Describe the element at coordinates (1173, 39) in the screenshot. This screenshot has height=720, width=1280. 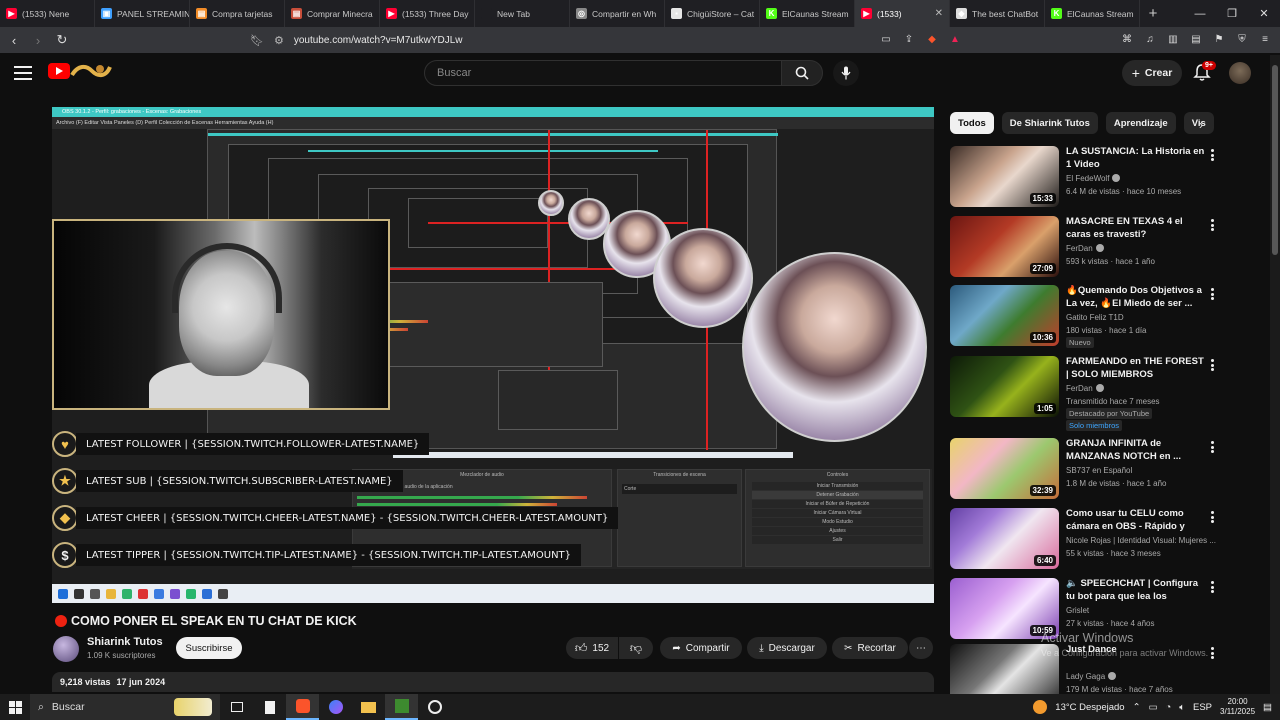
I see `sidebar-icon: ▥` at that location.